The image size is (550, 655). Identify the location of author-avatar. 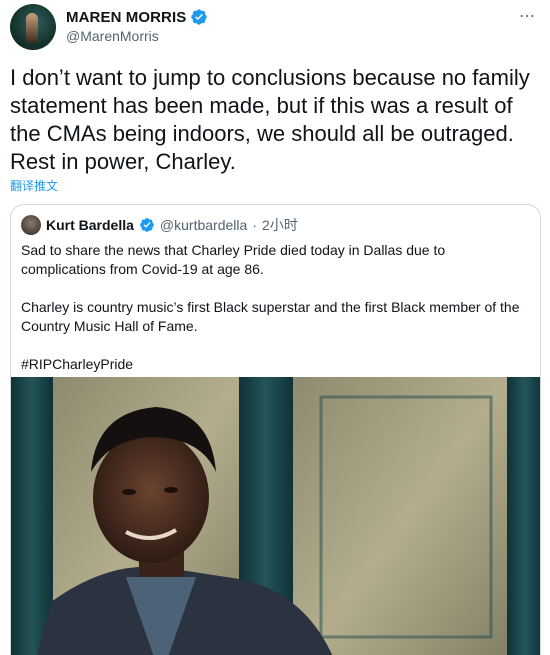
(33, 27).